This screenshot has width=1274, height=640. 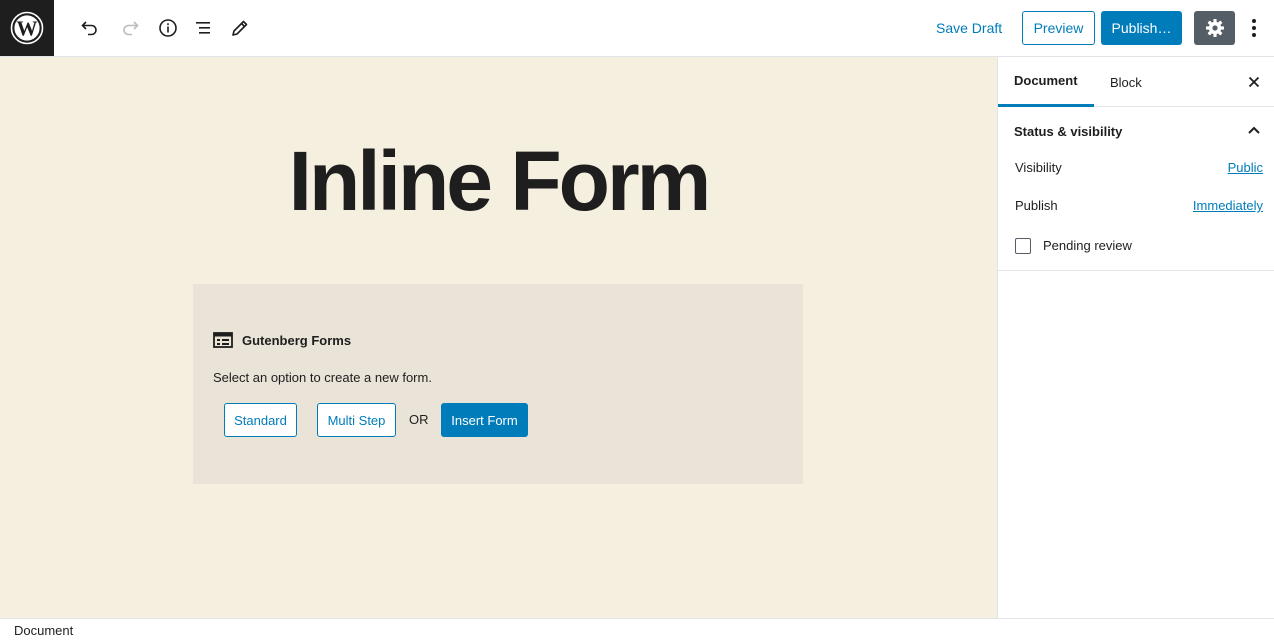 I want to click on redo-button, so click(x=130, y=28).